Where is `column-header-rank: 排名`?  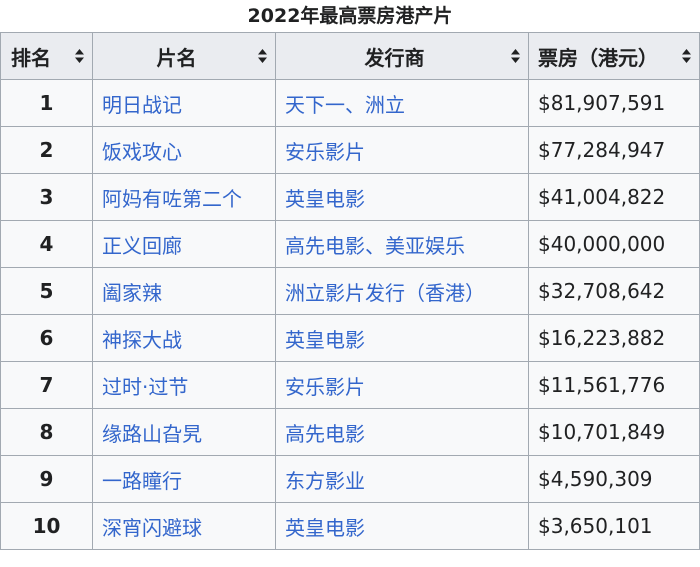 column-header-rank: 排名 is located at coordinates (46, 56).